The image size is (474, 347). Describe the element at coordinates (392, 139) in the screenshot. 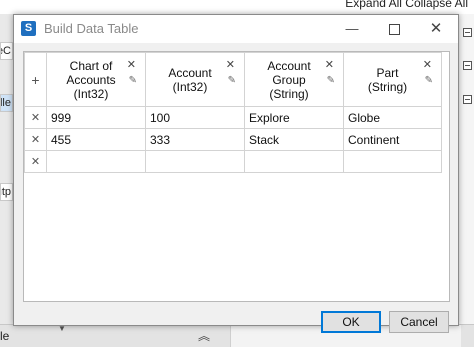

I see `table-cell: Continent` at that location.